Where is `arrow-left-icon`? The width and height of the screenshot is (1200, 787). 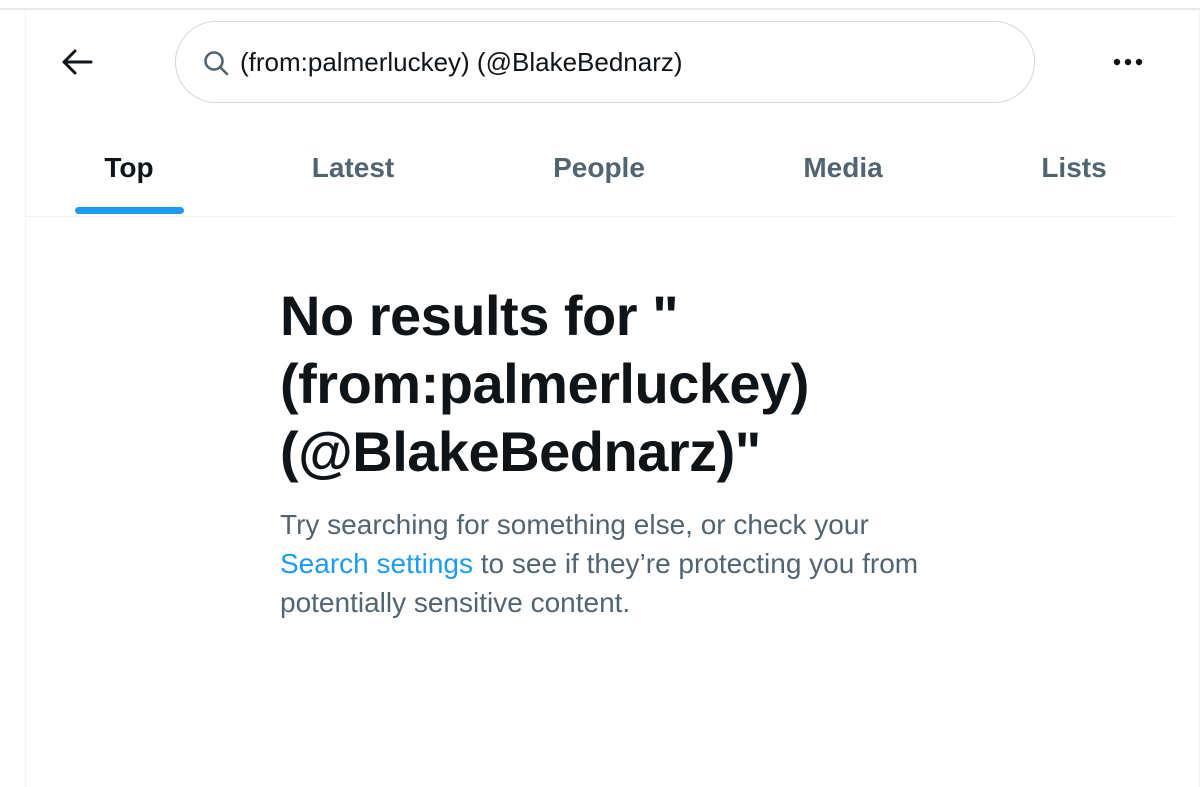
arrow-left-icon is located at coordinates (77, 62).